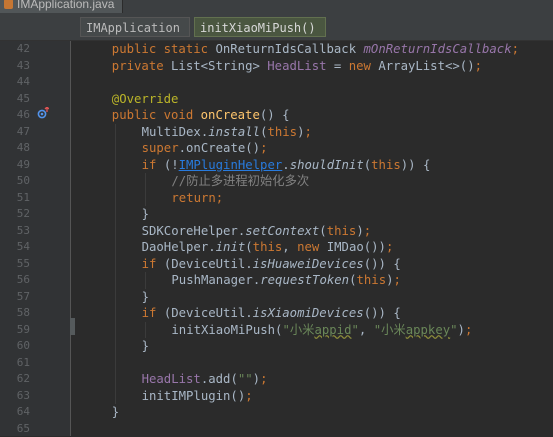  I want to click on code-line: 52}, so click(276, 214).